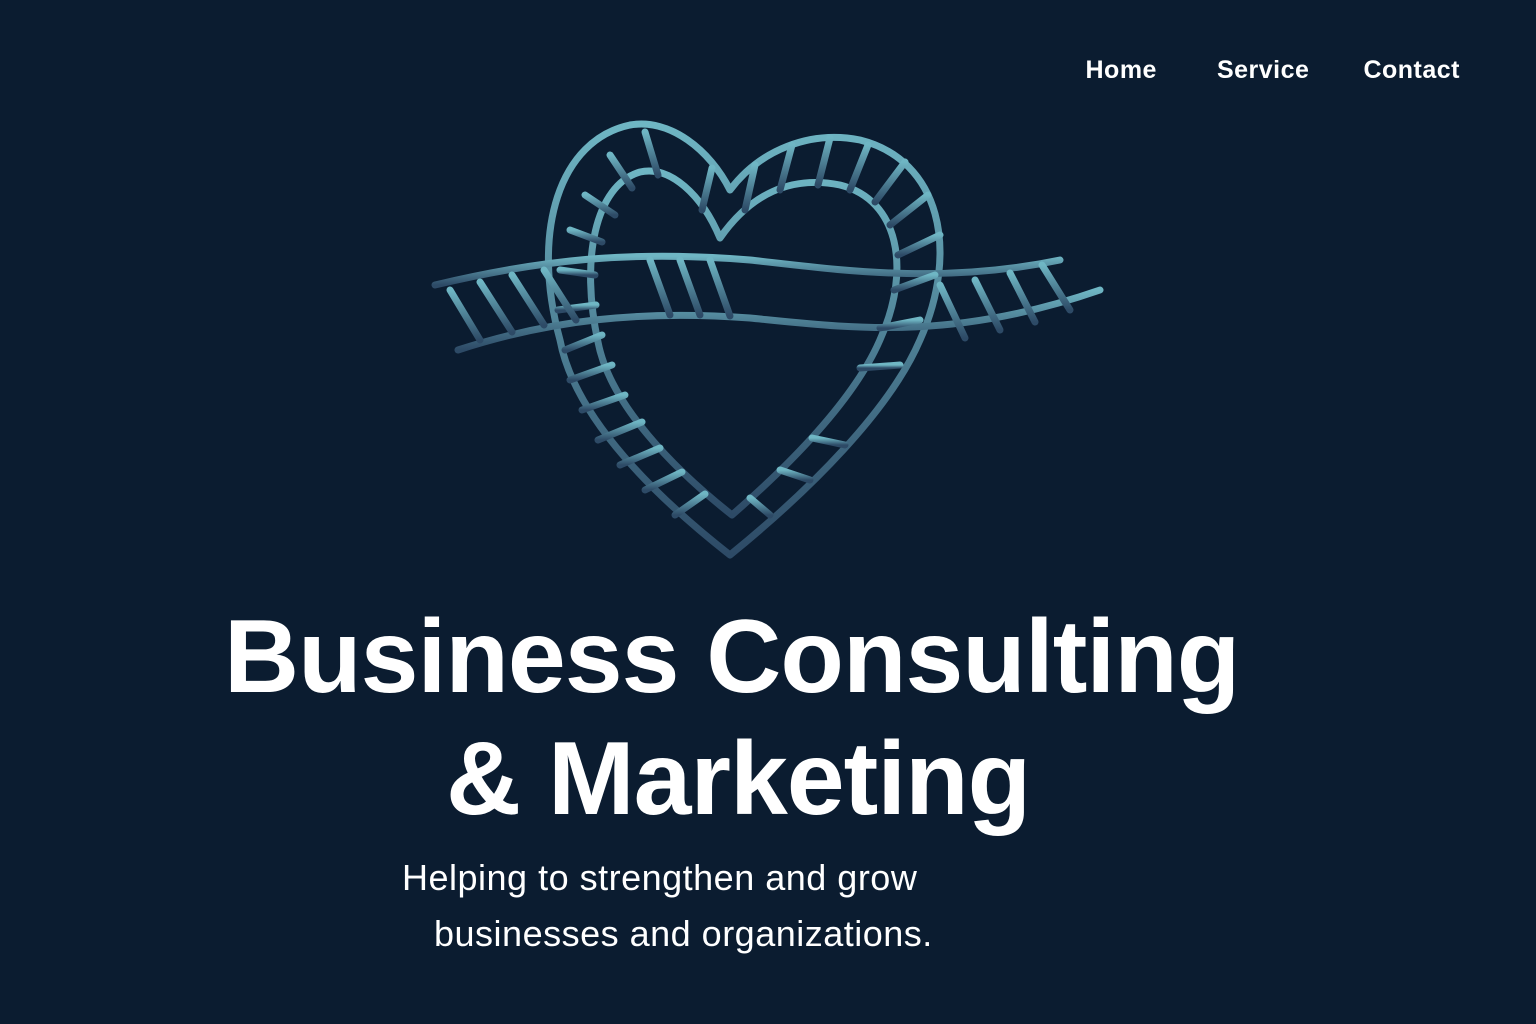 This screenshot has height=1024, width=1536. Describe the element at coordinates (1121, 70) in the screenshot. I see `nav-link-home: Home` at that location.